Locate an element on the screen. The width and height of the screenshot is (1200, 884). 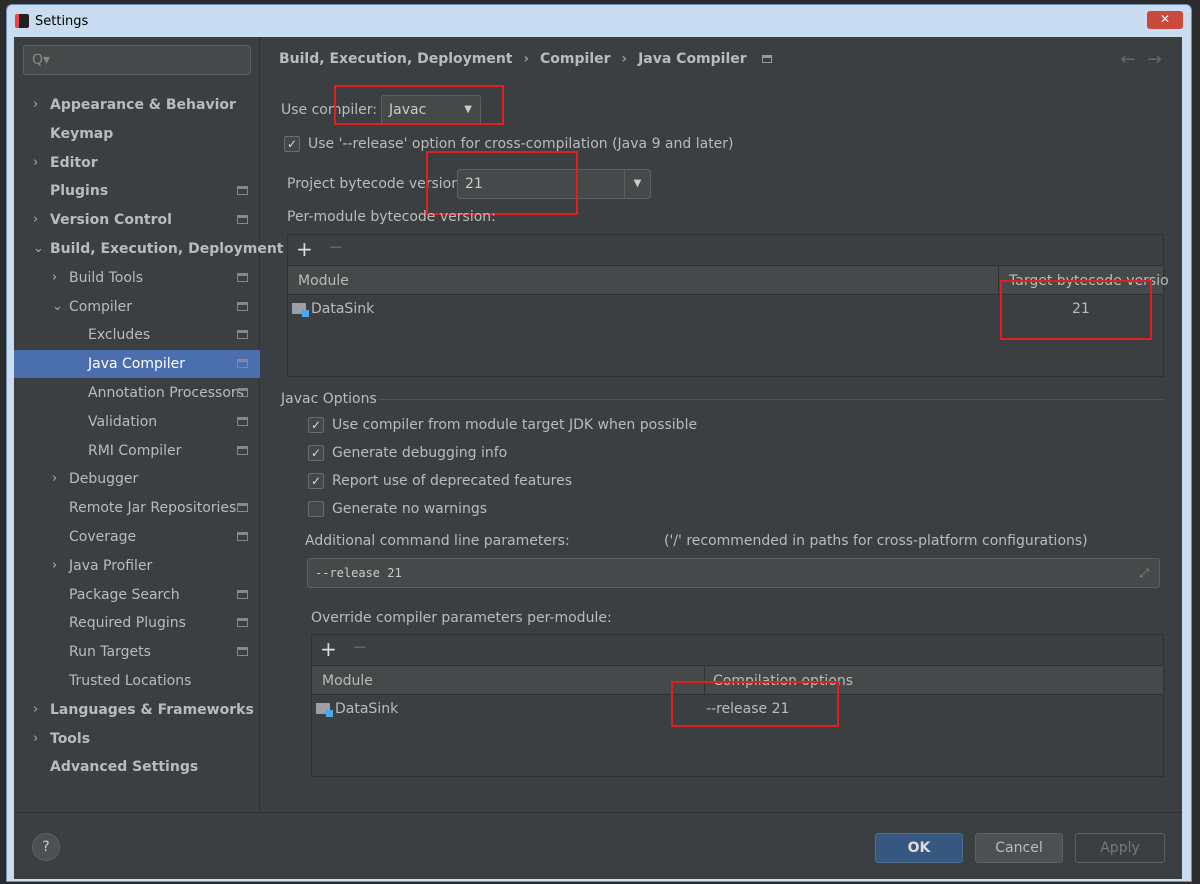
sidebar-item: Plugins is located at coordinates (137, 191).